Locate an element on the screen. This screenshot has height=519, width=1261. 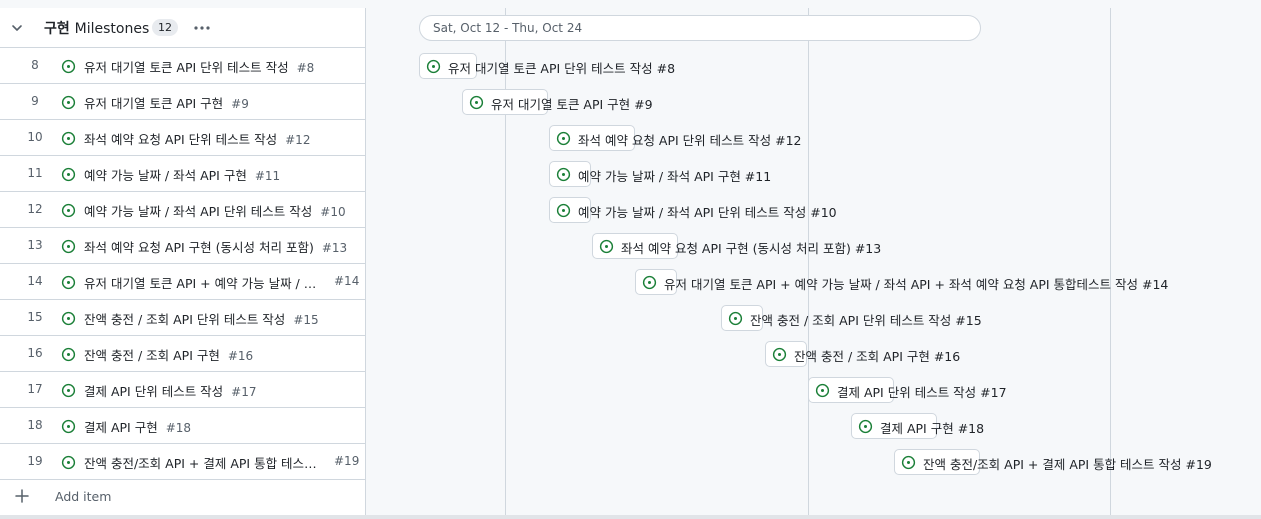
row-title-text: 좌석 예약 요청 API 단위 테스트 작성 is located at coordinates (180, 139).